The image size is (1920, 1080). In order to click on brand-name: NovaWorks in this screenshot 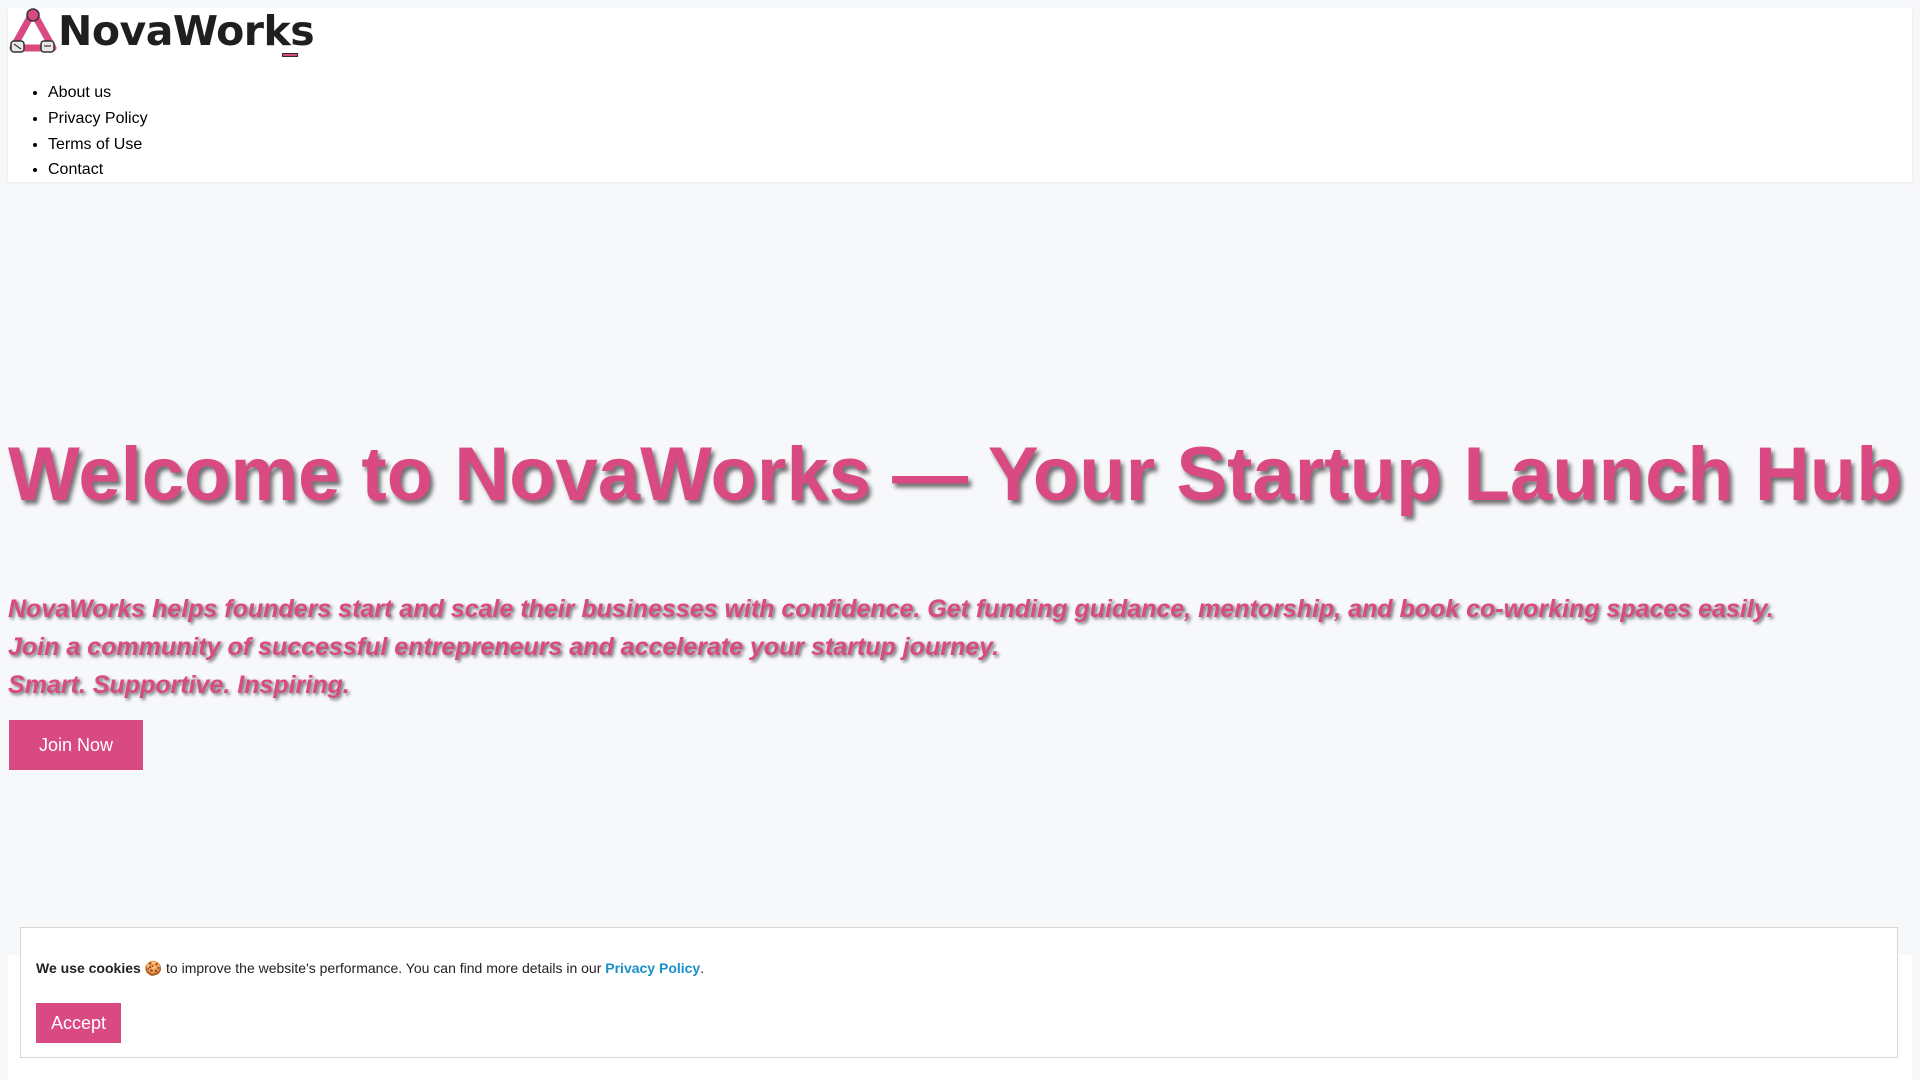, I will do `click(186, 31)`.